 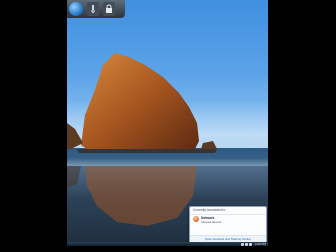 I want to click on clock: 4:26 PM, so click(x=260, y=244).